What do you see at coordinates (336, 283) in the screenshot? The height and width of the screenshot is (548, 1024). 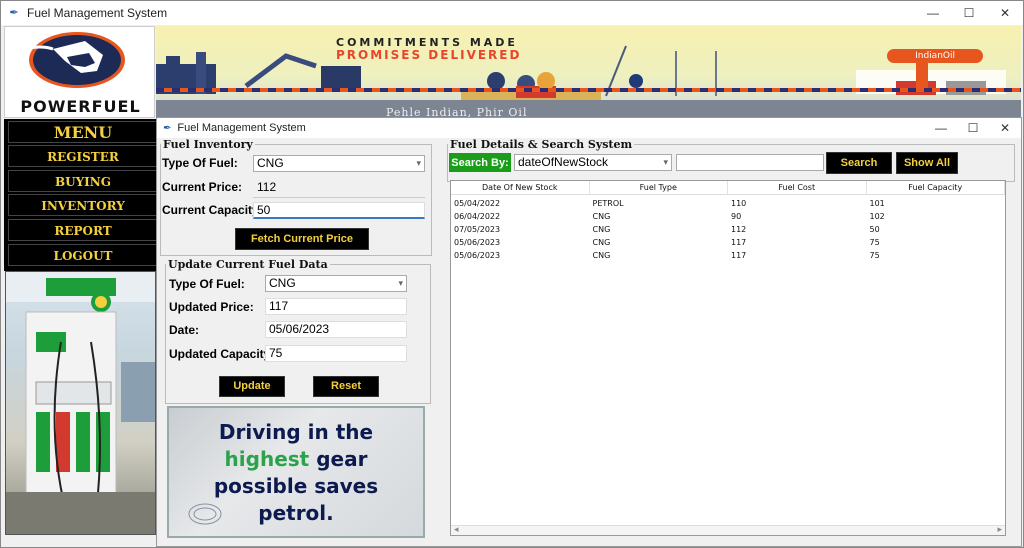 I see `update-type-combo: CNG ▾` at bounding box center [336, 283].